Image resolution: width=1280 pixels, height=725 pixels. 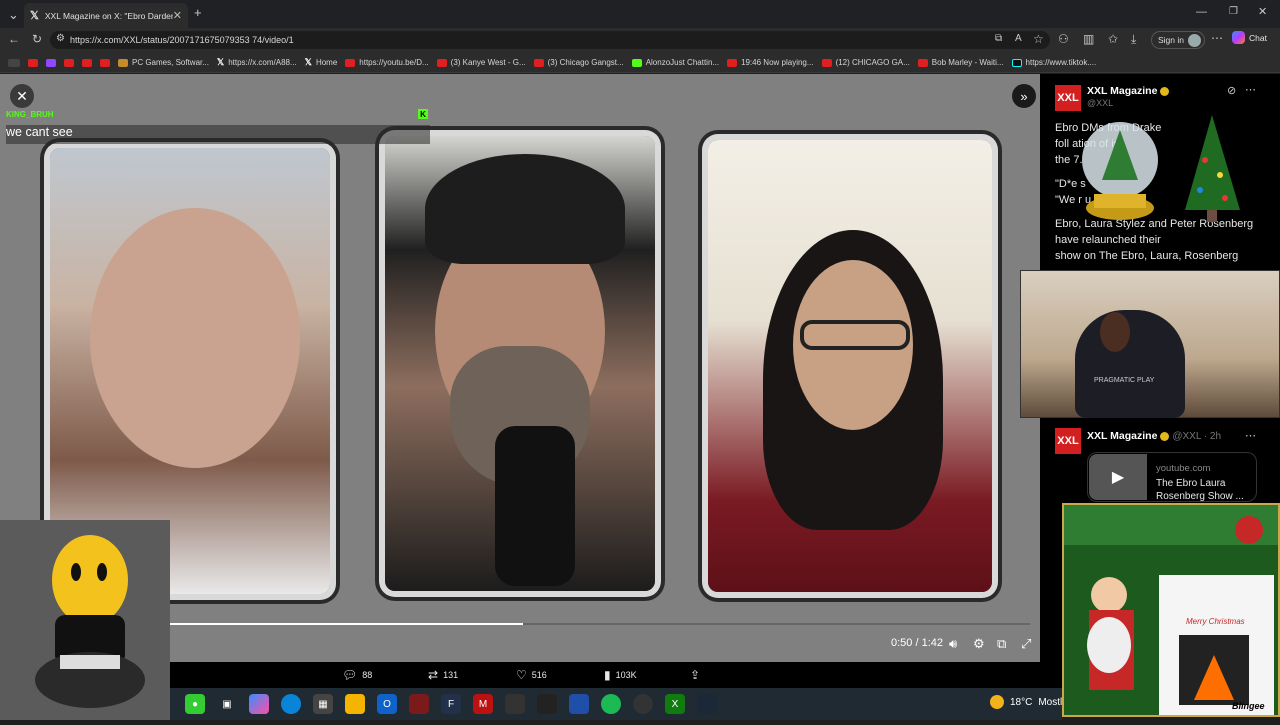 What do you see at coordinates (1231, 90) in the screenshot?
I see `grok-icon: ⊘` at bounding box center [1231, 90].